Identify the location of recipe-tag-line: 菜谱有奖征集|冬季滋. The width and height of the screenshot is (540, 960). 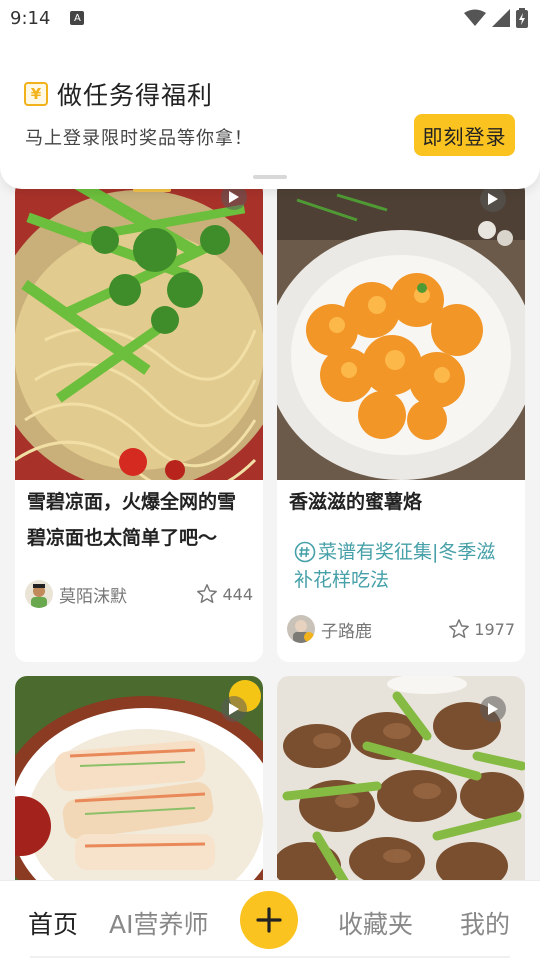
(405, 552).